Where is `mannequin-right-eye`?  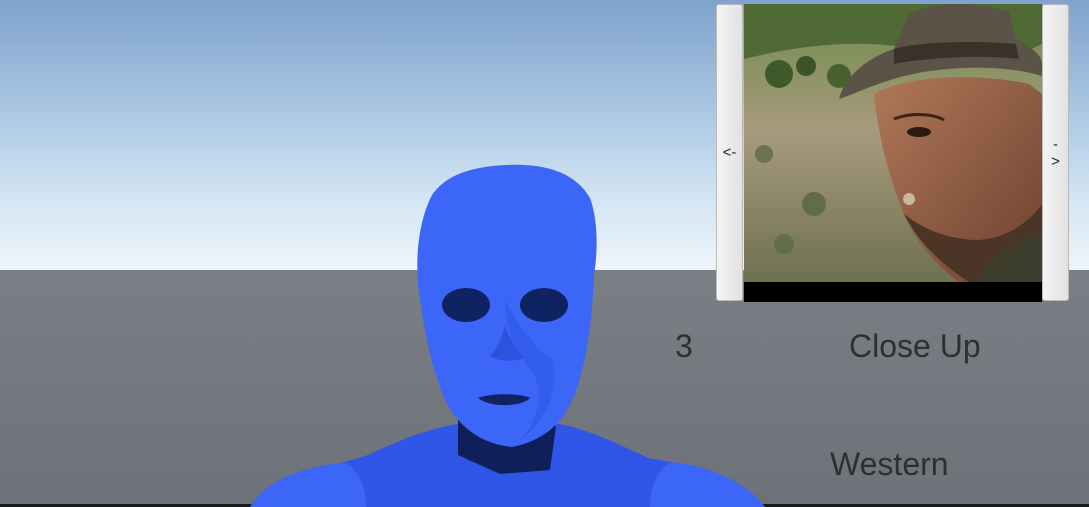
mannequin-right-eye is located at coordinates (544, 305).